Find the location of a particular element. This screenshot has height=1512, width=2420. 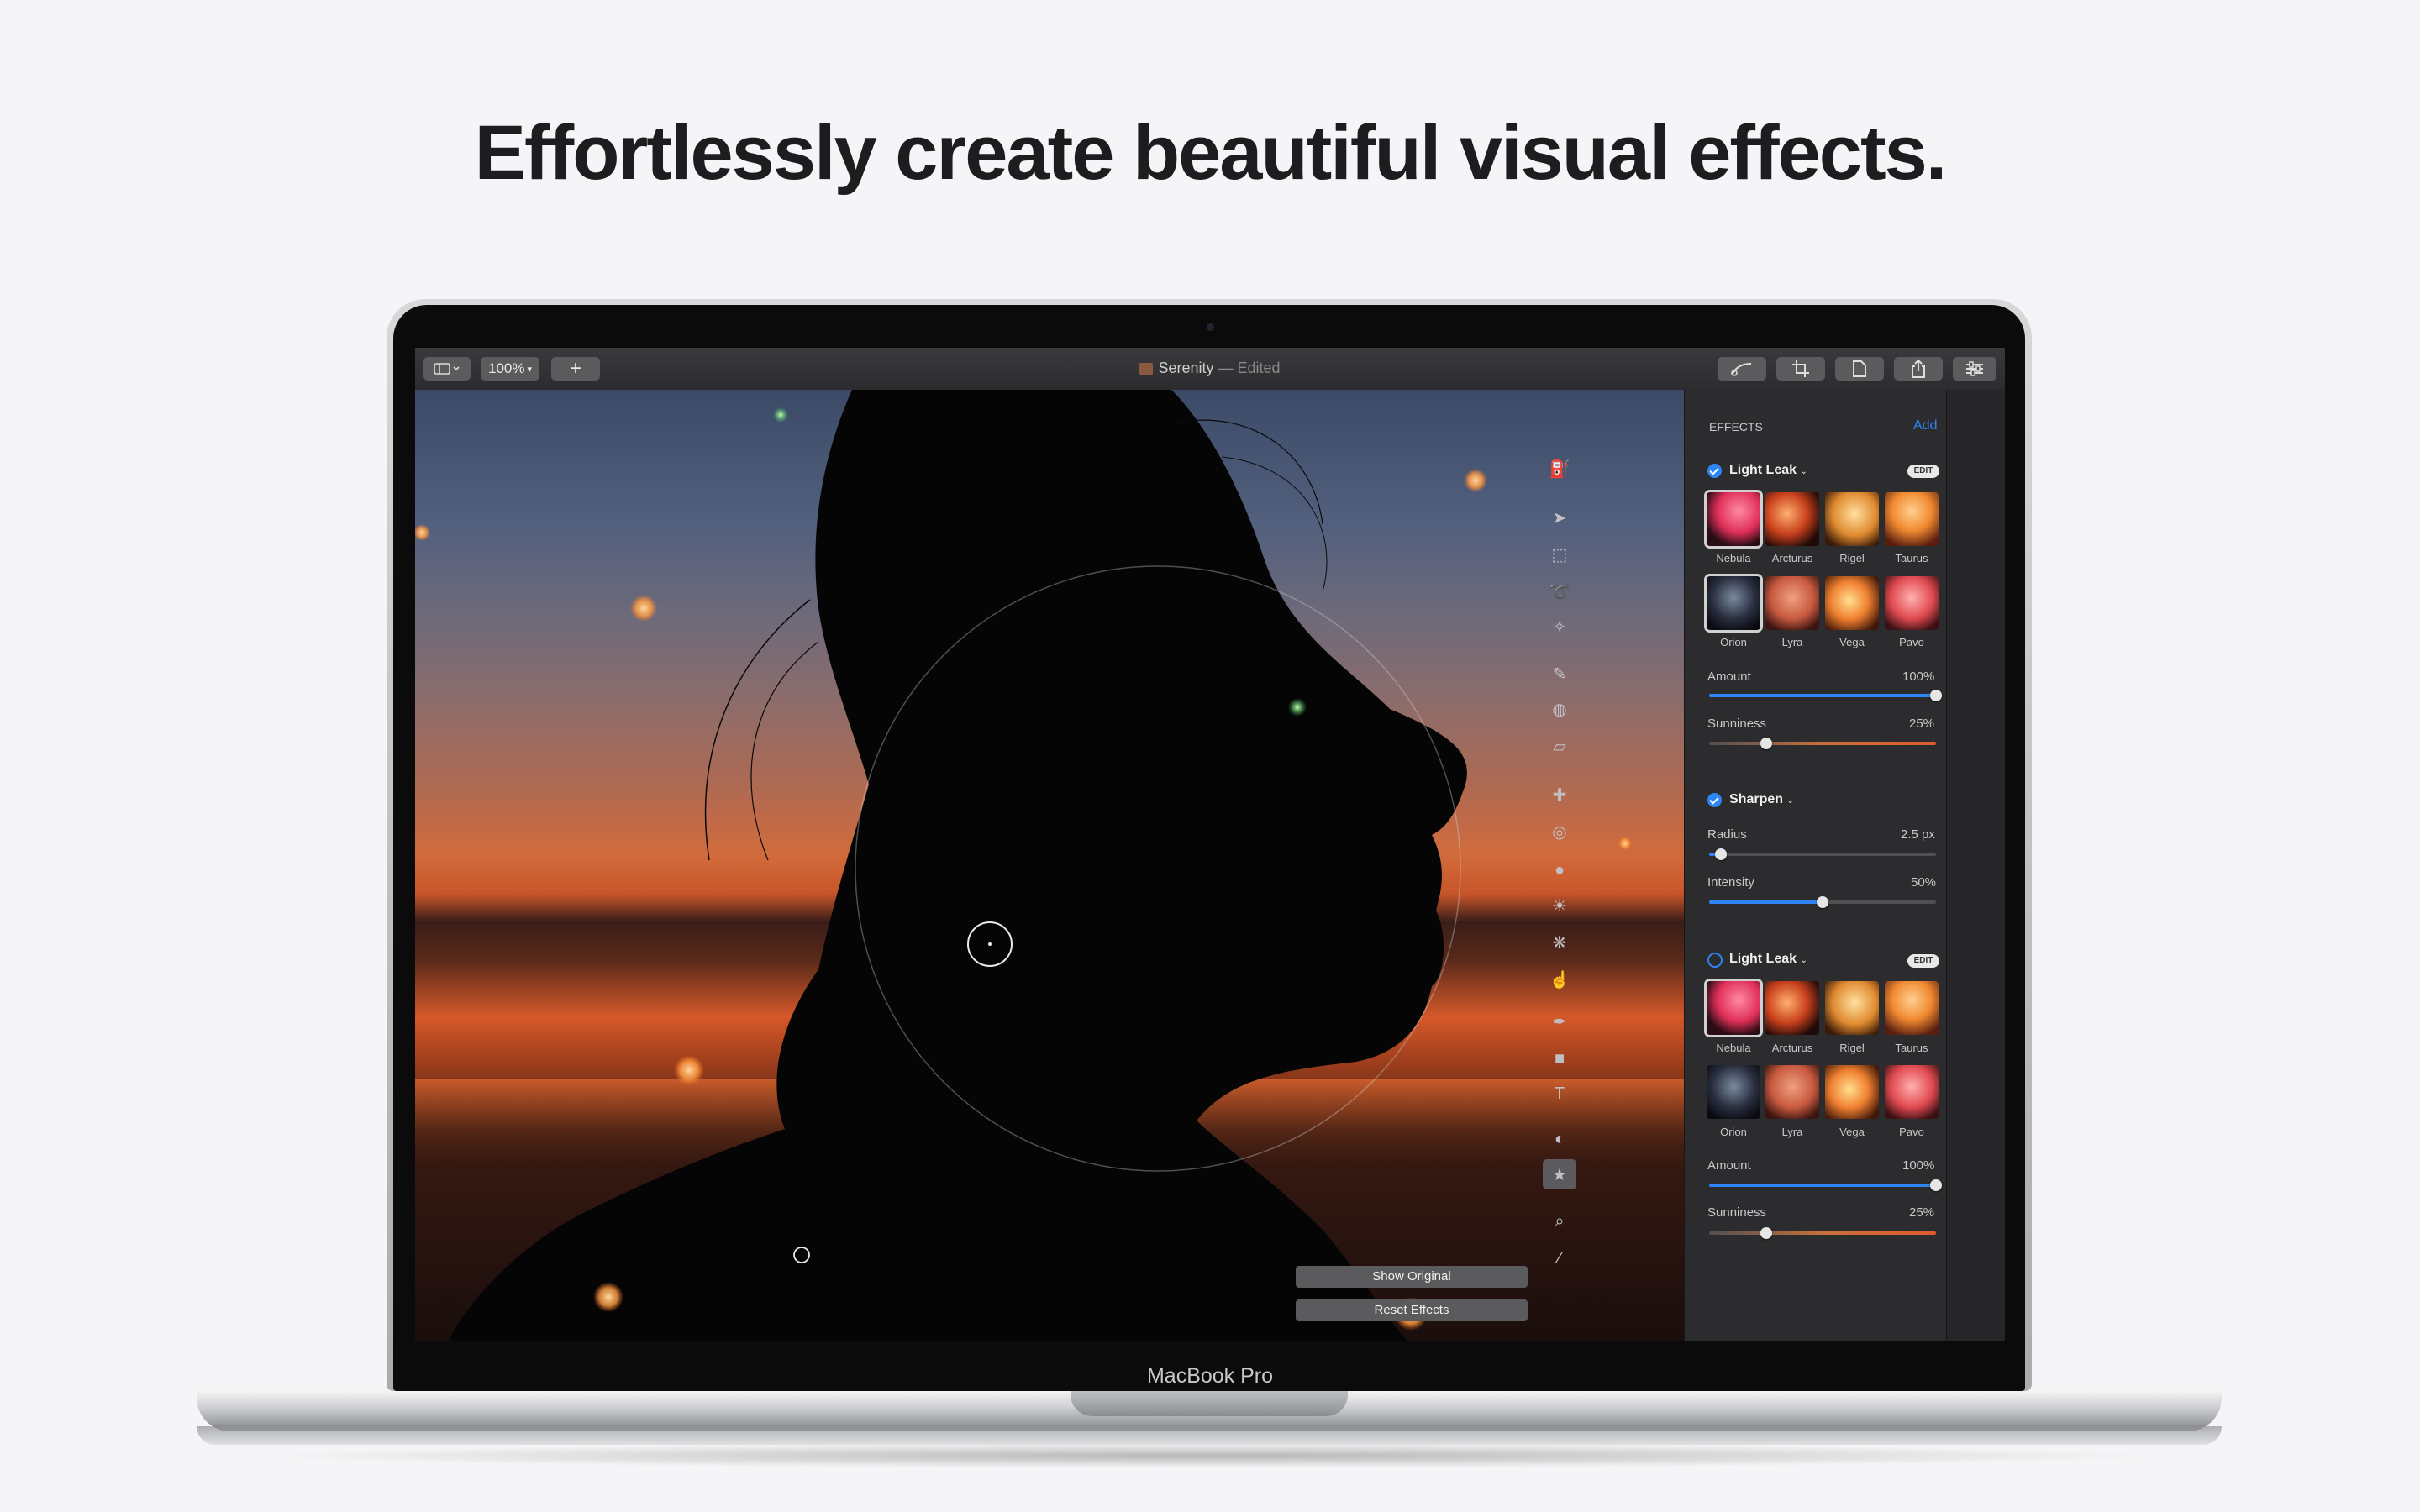

sponge-icon: ❋ is located at coordinates (1559, 942).